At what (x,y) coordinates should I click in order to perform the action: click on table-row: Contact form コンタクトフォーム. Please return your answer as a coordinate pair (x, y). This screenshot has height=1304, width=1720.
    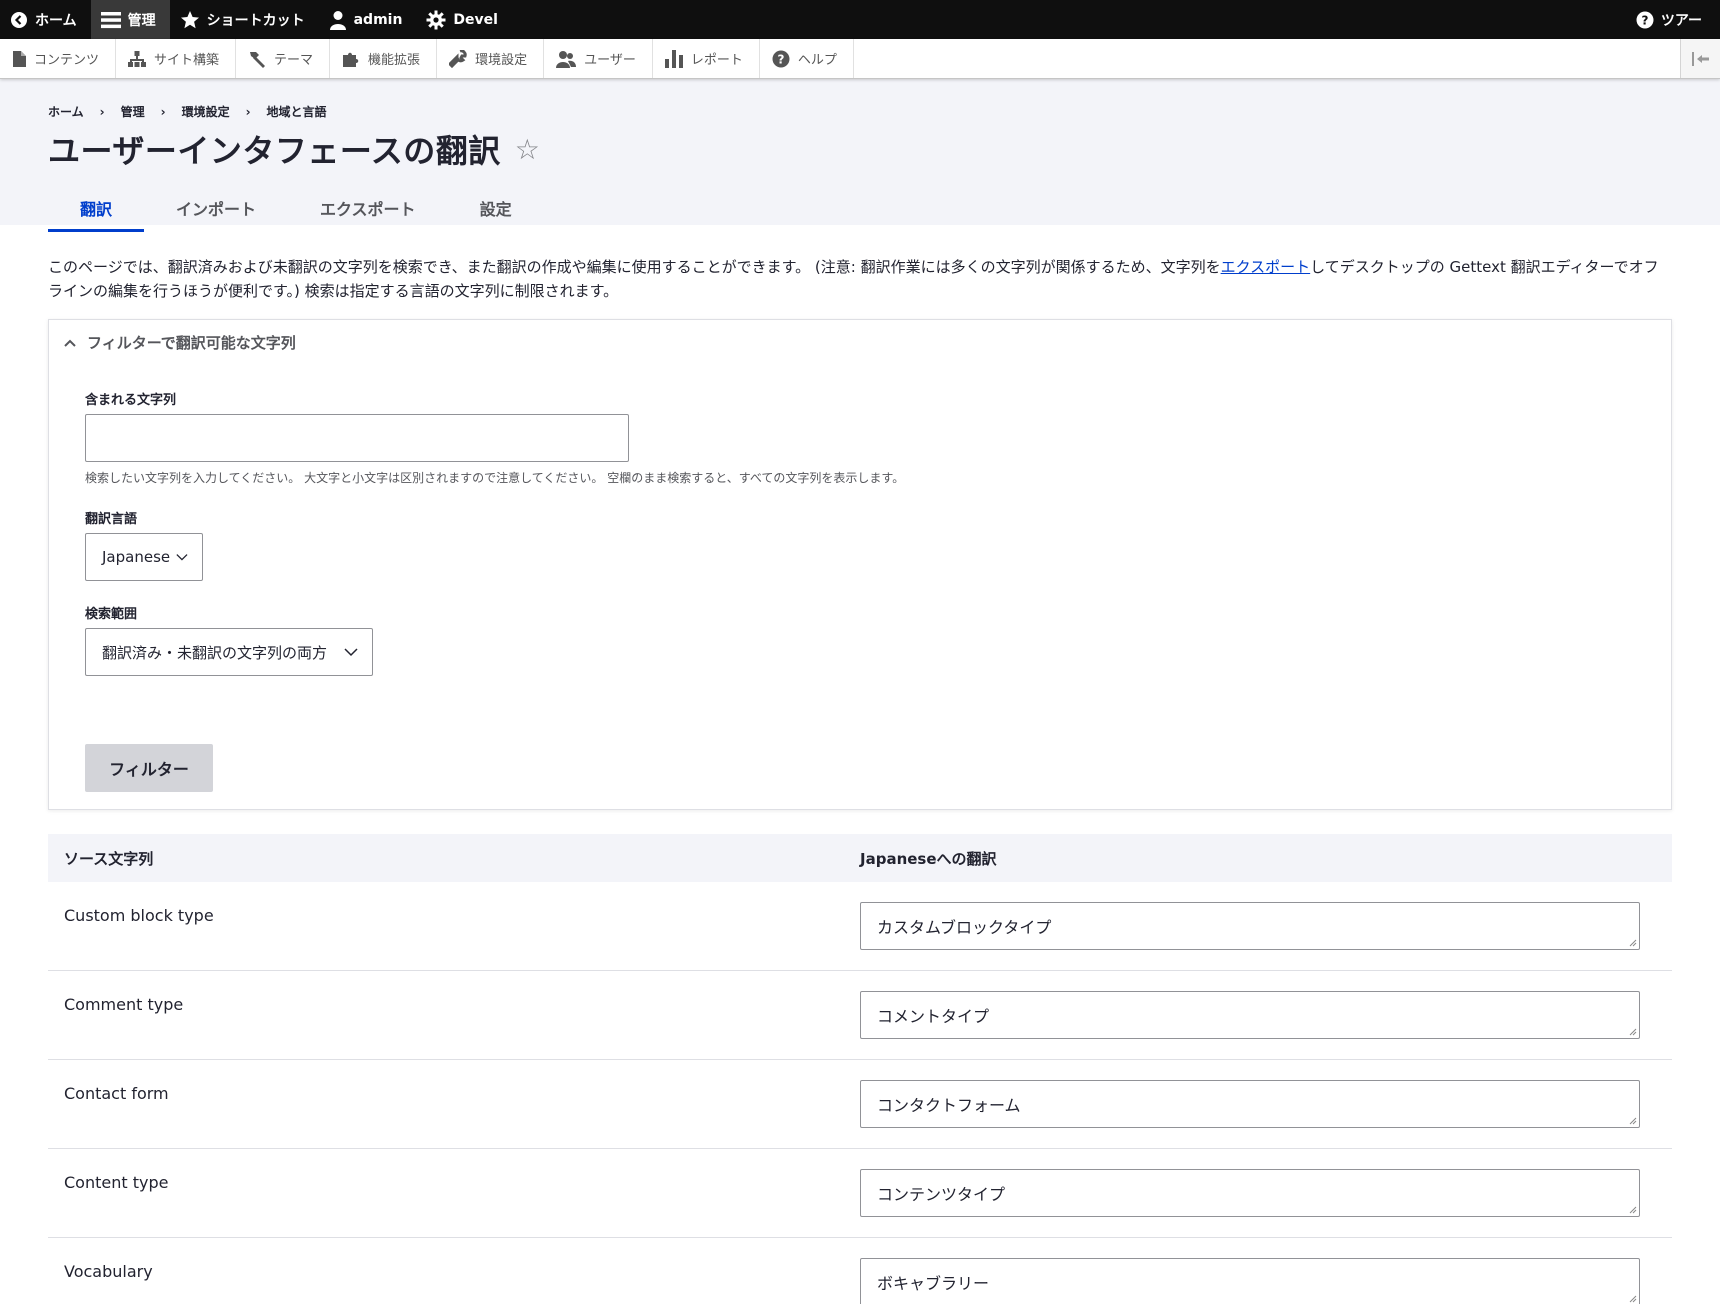
    Looking at the image, I should click on (860, 1104).